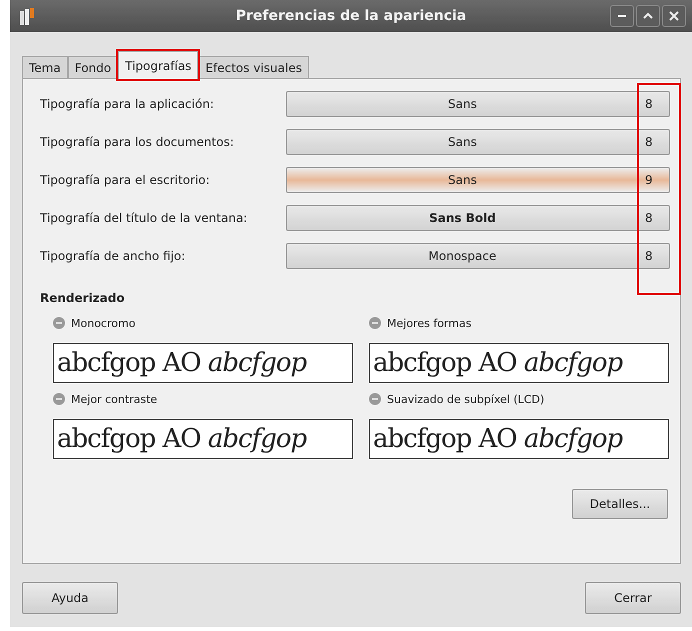 This screenshot has height=631, width=692. I want to click on app-icon, so click(27, 16).